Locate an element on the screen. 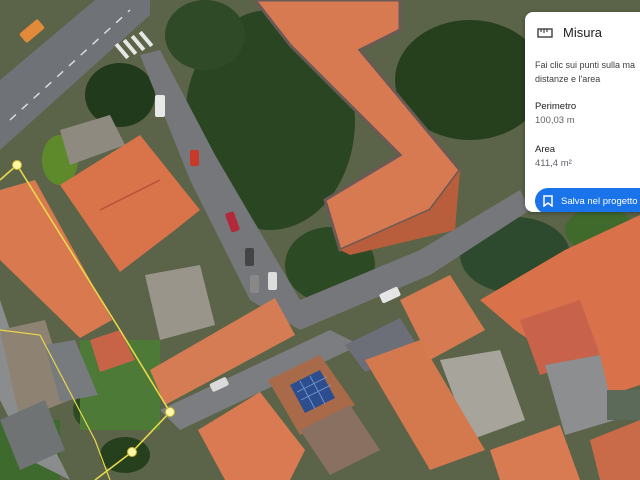 This screenshot has height=480, width=640. perimeter-label: Perimetro is located at coordinates (556, 106).